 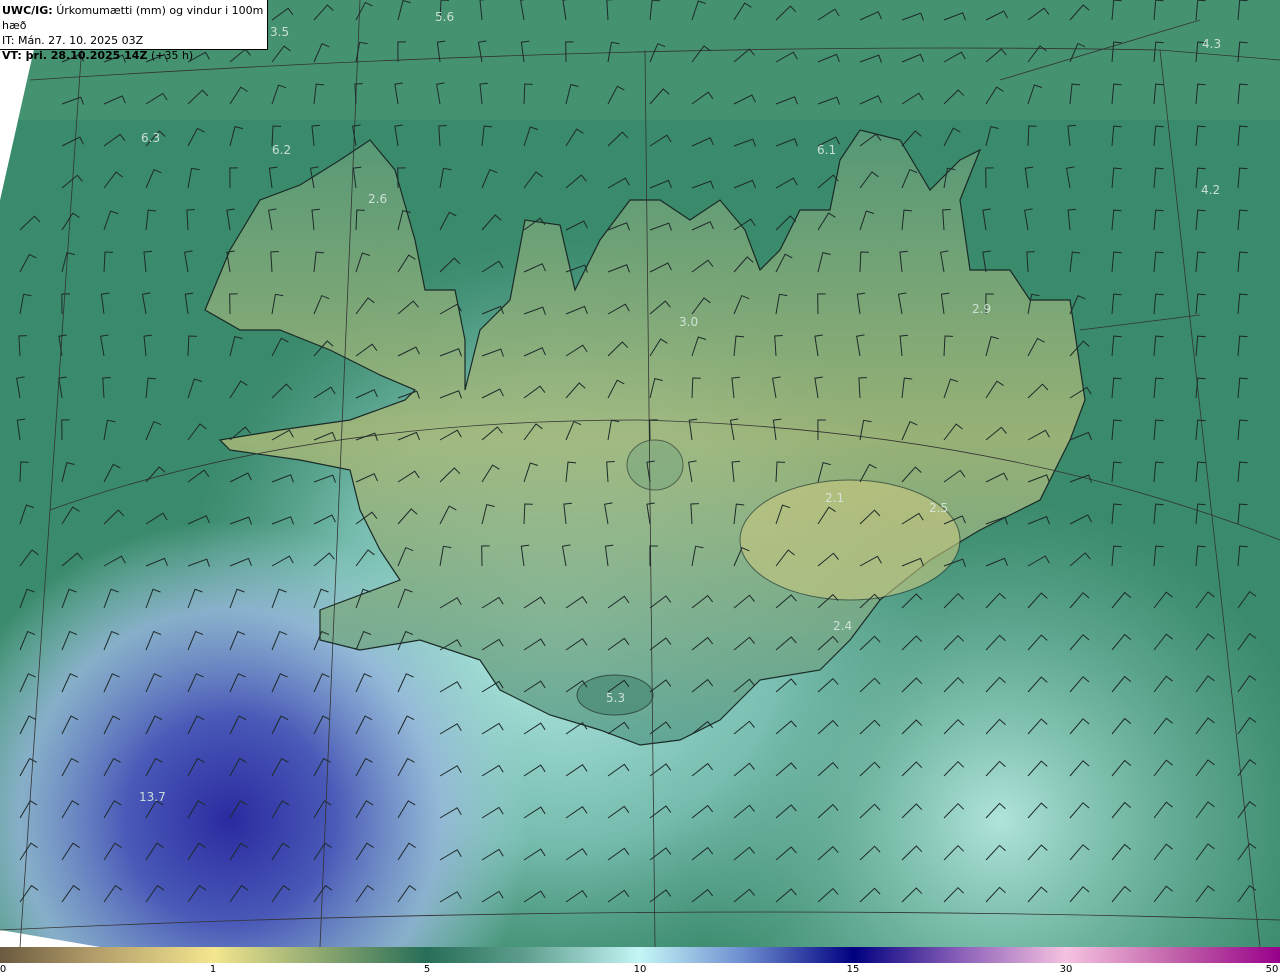 What do you see at coordinates (213, 969) in the screenshot?
I see `colorbar-tick: 1` at bounding box center [213, 969].